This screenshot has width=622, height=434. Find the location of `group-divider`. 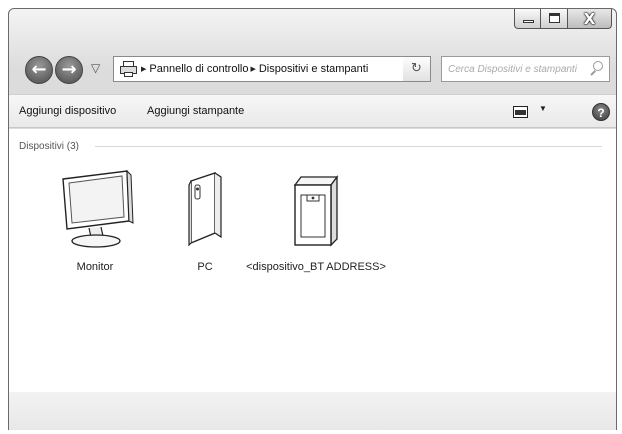

group-divider is located at coordinates (348, 146).